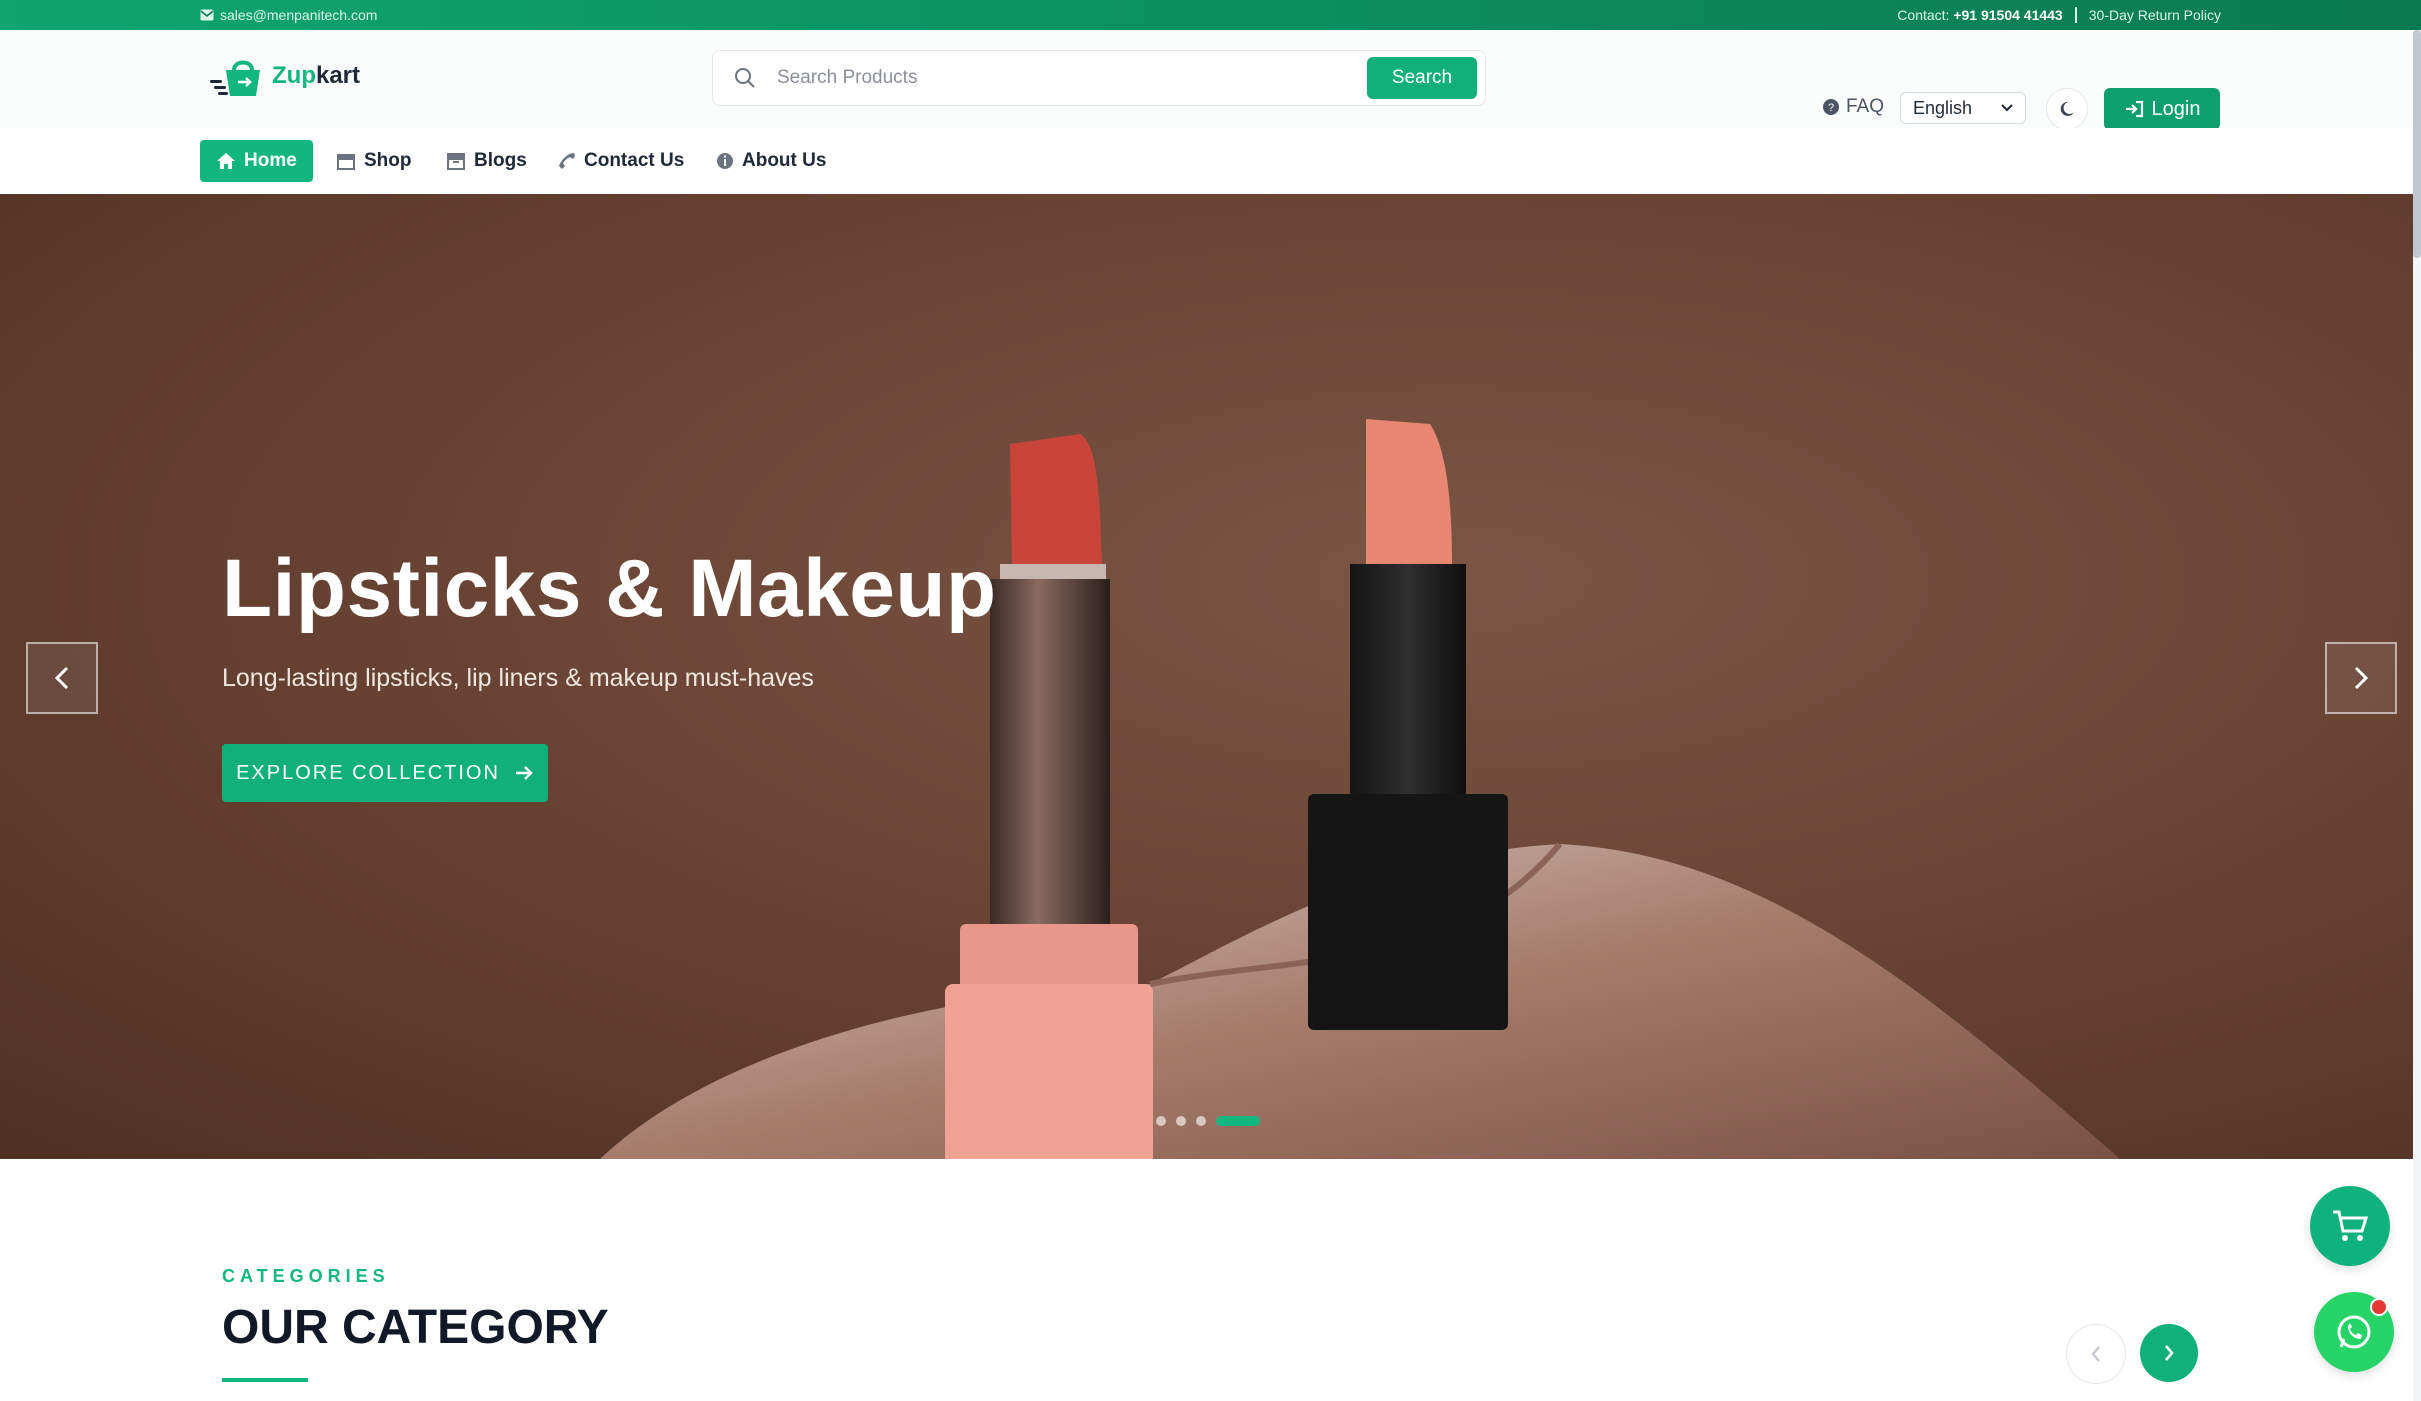  I want to click on login-label: Login, so click(2176, 109).